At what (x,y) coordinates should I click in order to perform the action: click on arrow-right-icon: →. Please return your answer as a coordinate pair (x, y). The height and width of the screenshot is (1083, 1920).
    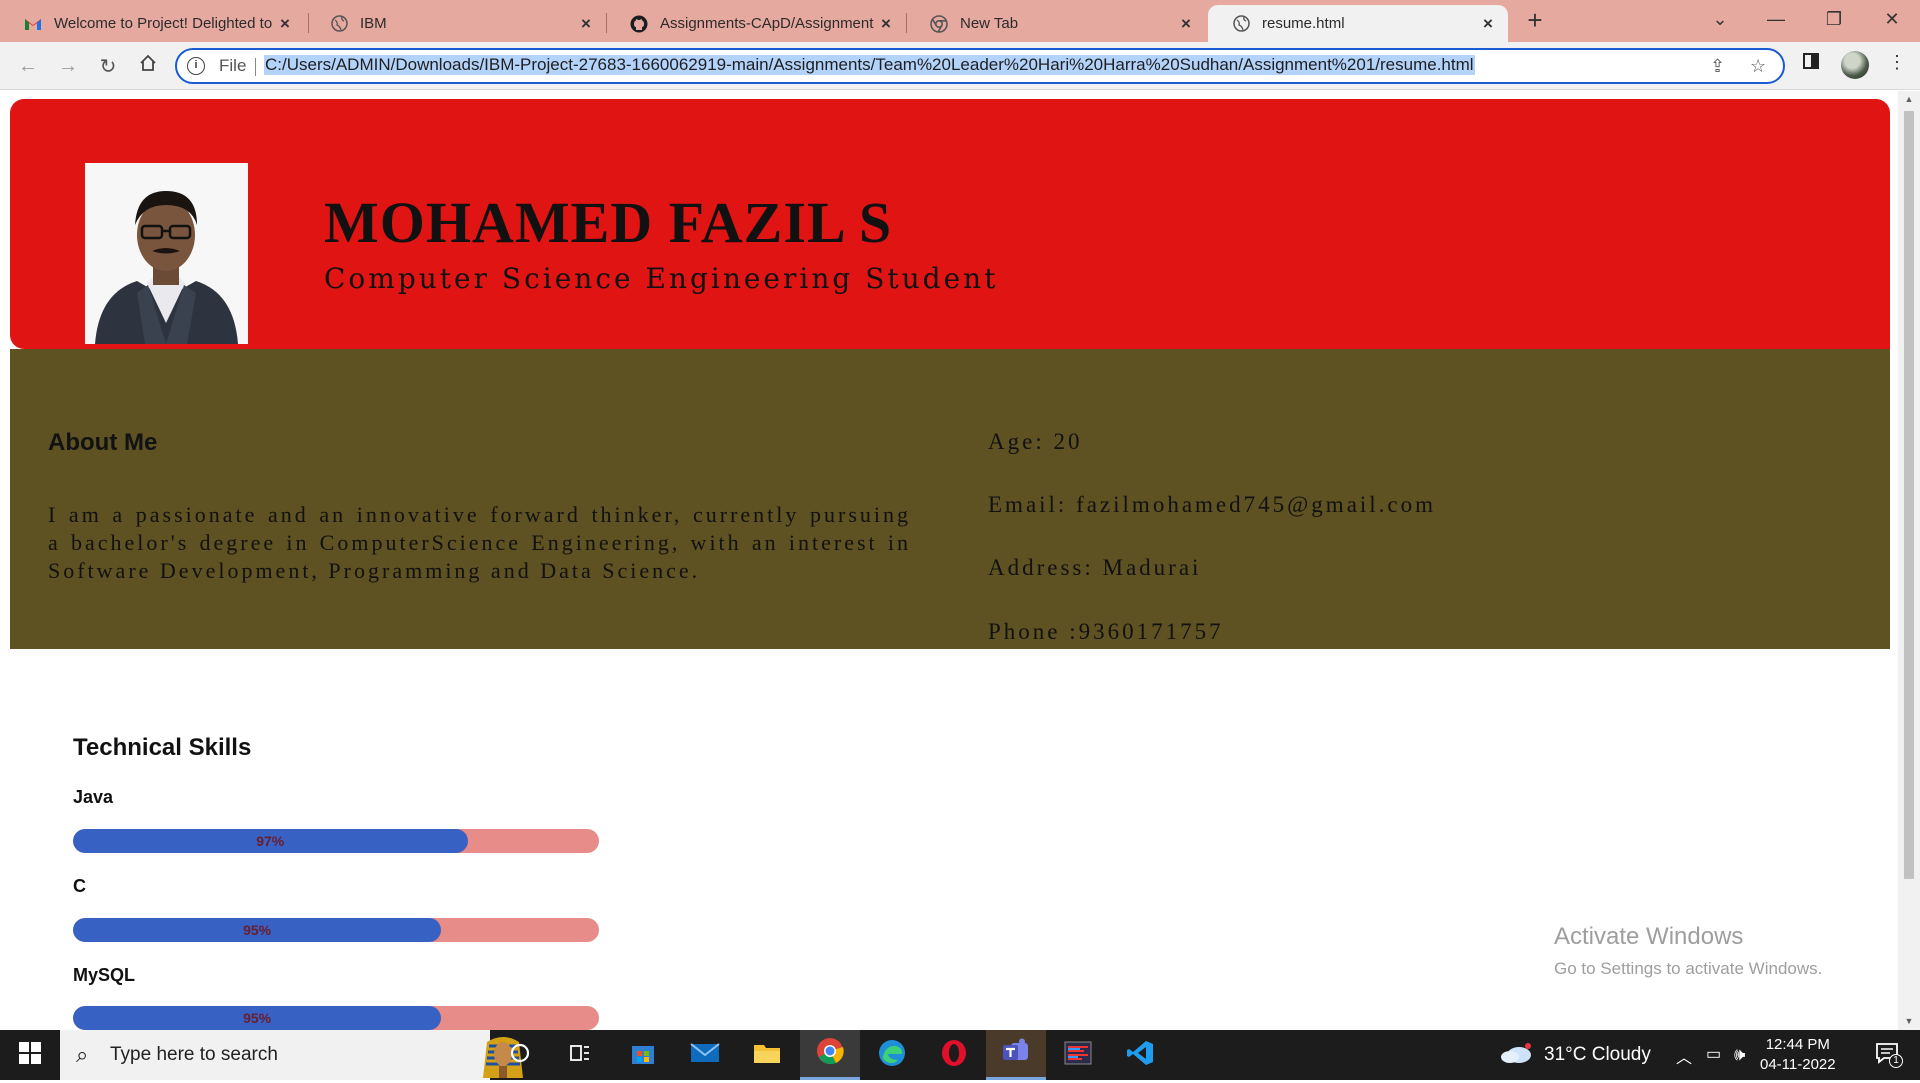
    Looking at the image, I should click on (68, 65).